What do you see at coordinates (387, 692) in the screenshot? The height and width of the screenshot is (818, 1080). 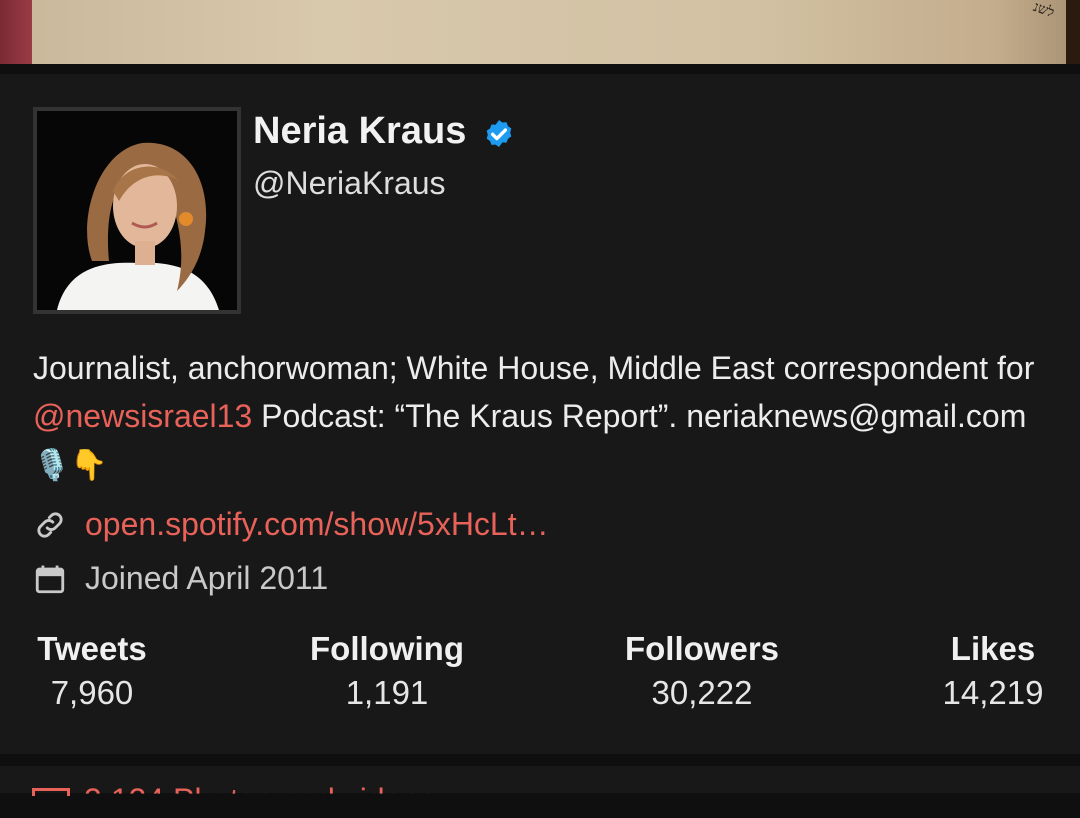 I see `stat-value: 1,191` at bounding box center [387, 692].